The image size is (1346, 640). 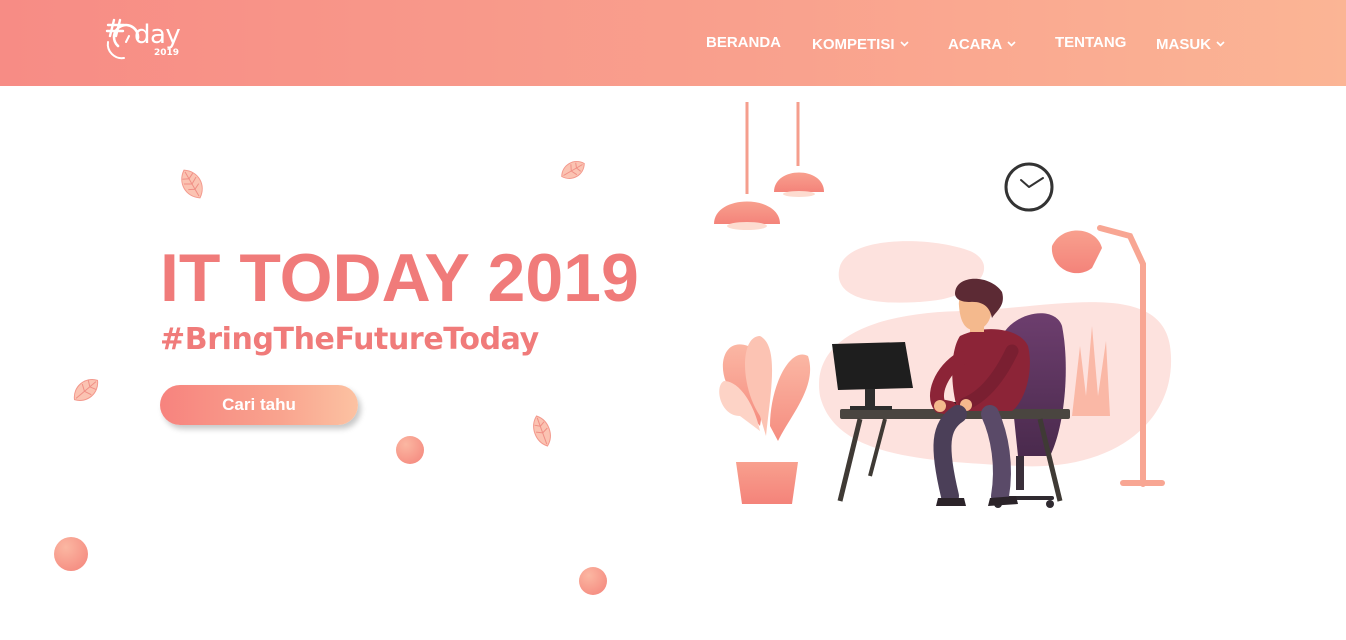 What do you see at coordinates (975, 44) in the screenshot?
I see `nav-item-label: ACARA` at bounding box center [975, 44].